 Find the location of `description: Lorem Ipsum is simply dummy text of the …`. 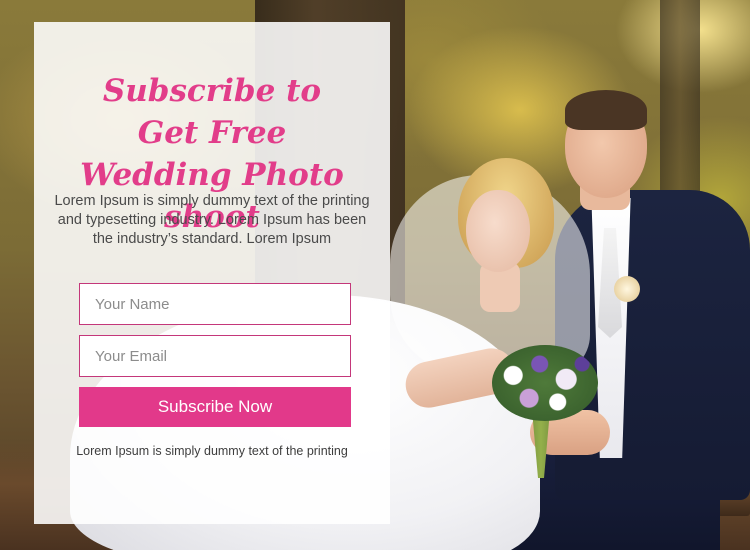

description: Lorem Ipsum is simply dummy text of the … is located at coordinates (212, 220).